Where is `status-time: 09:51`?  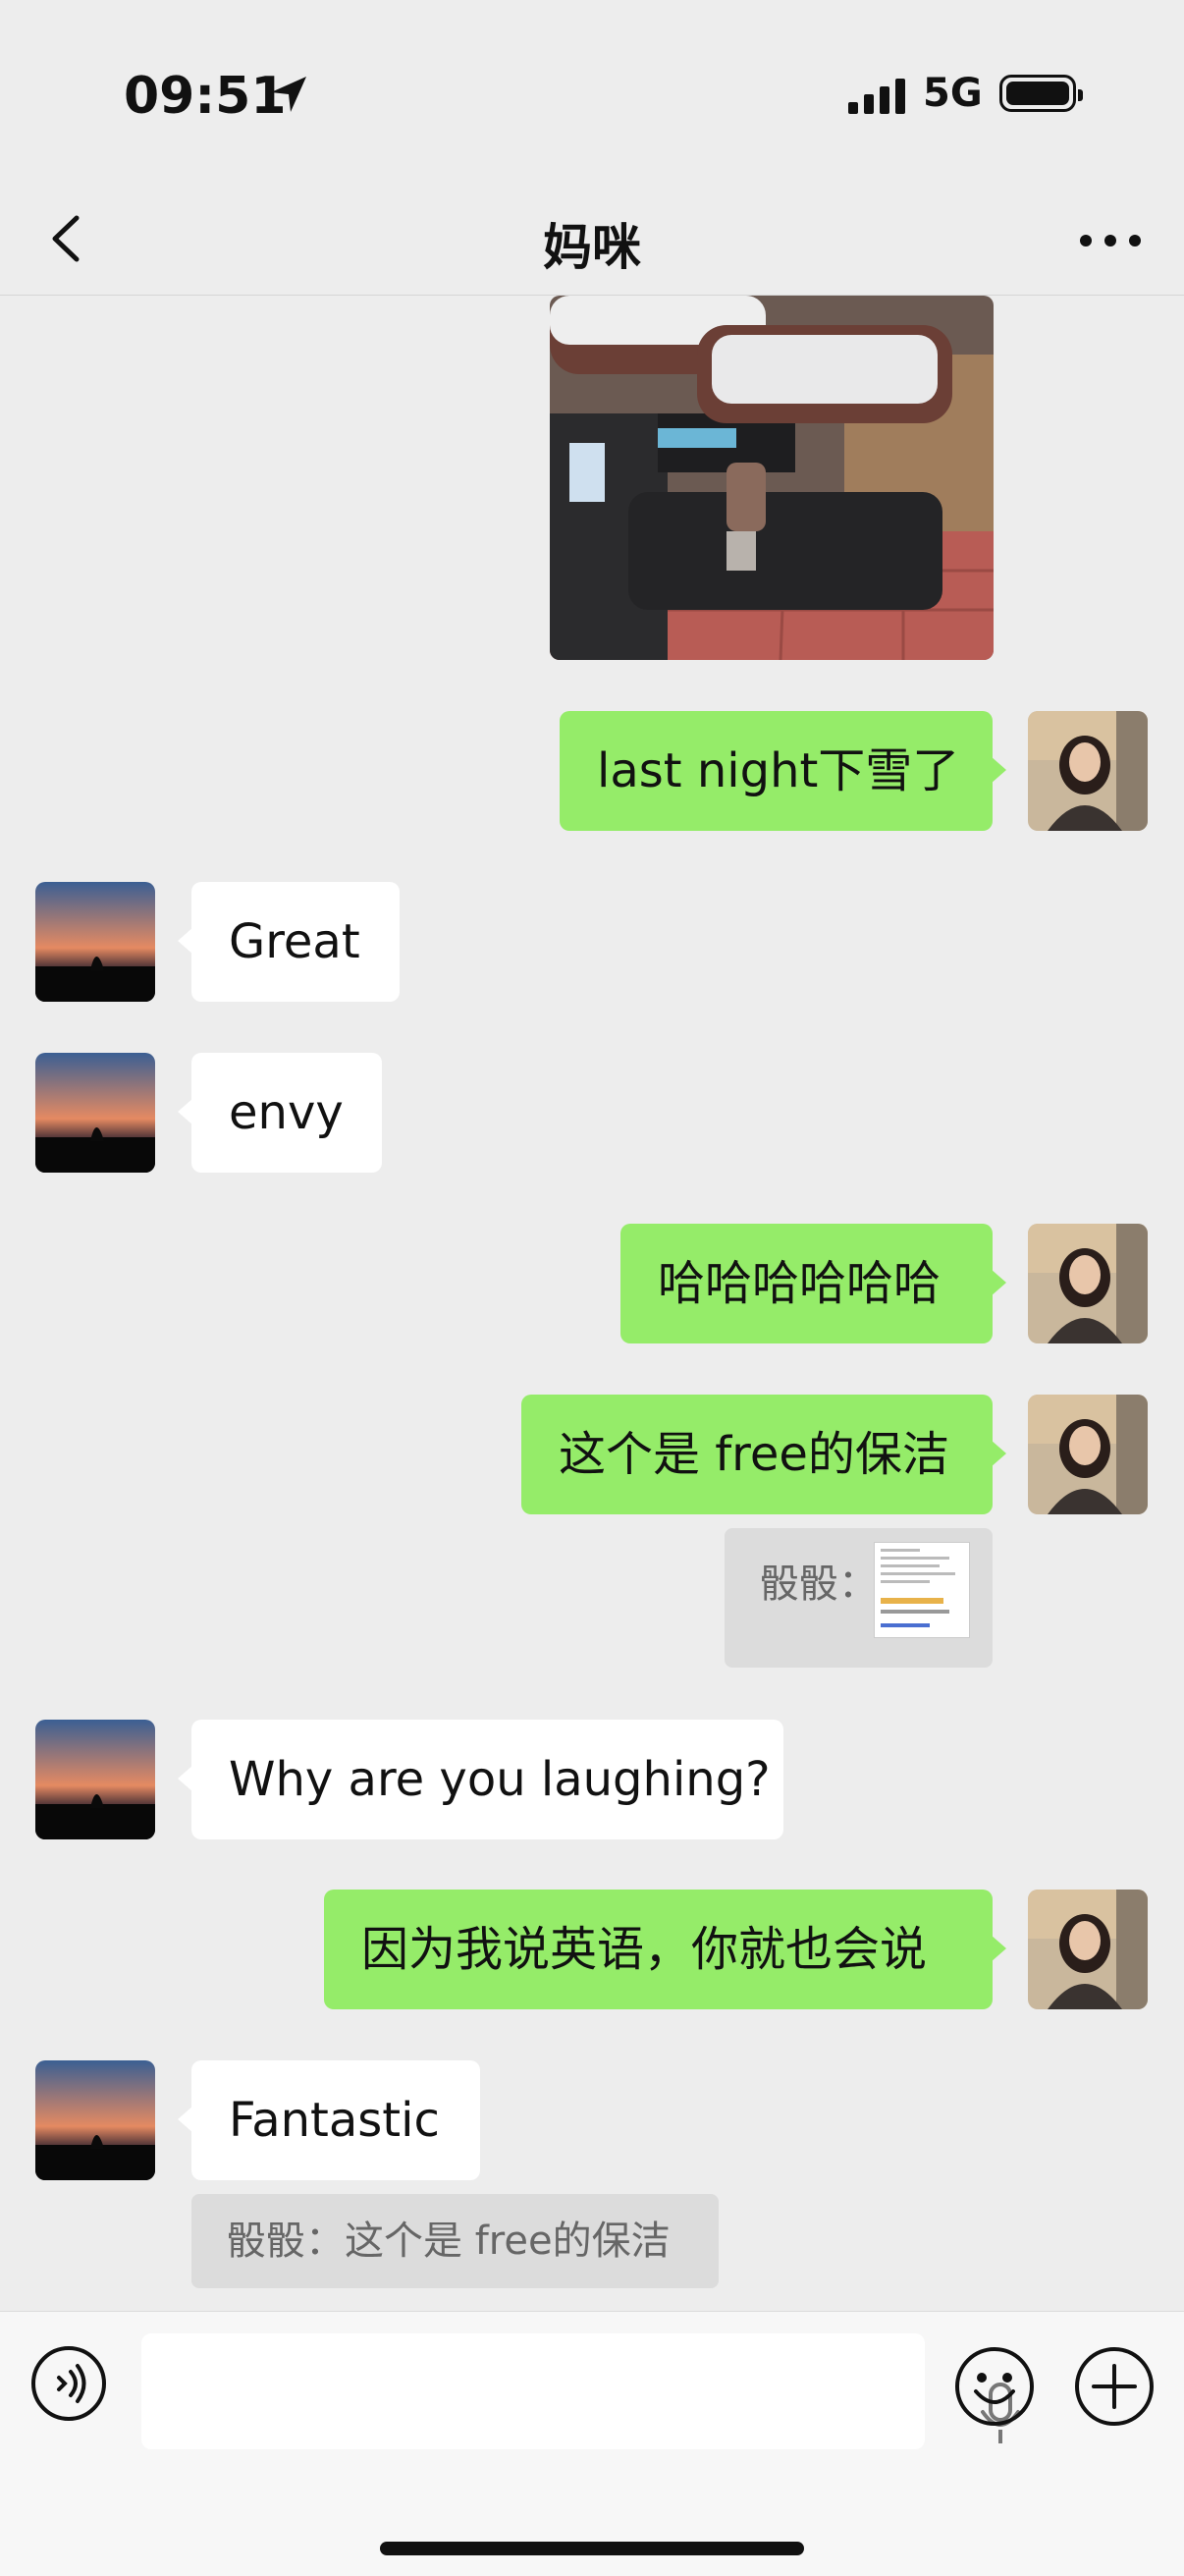 status-time: 09:51 is located at coordinates (205, 97).